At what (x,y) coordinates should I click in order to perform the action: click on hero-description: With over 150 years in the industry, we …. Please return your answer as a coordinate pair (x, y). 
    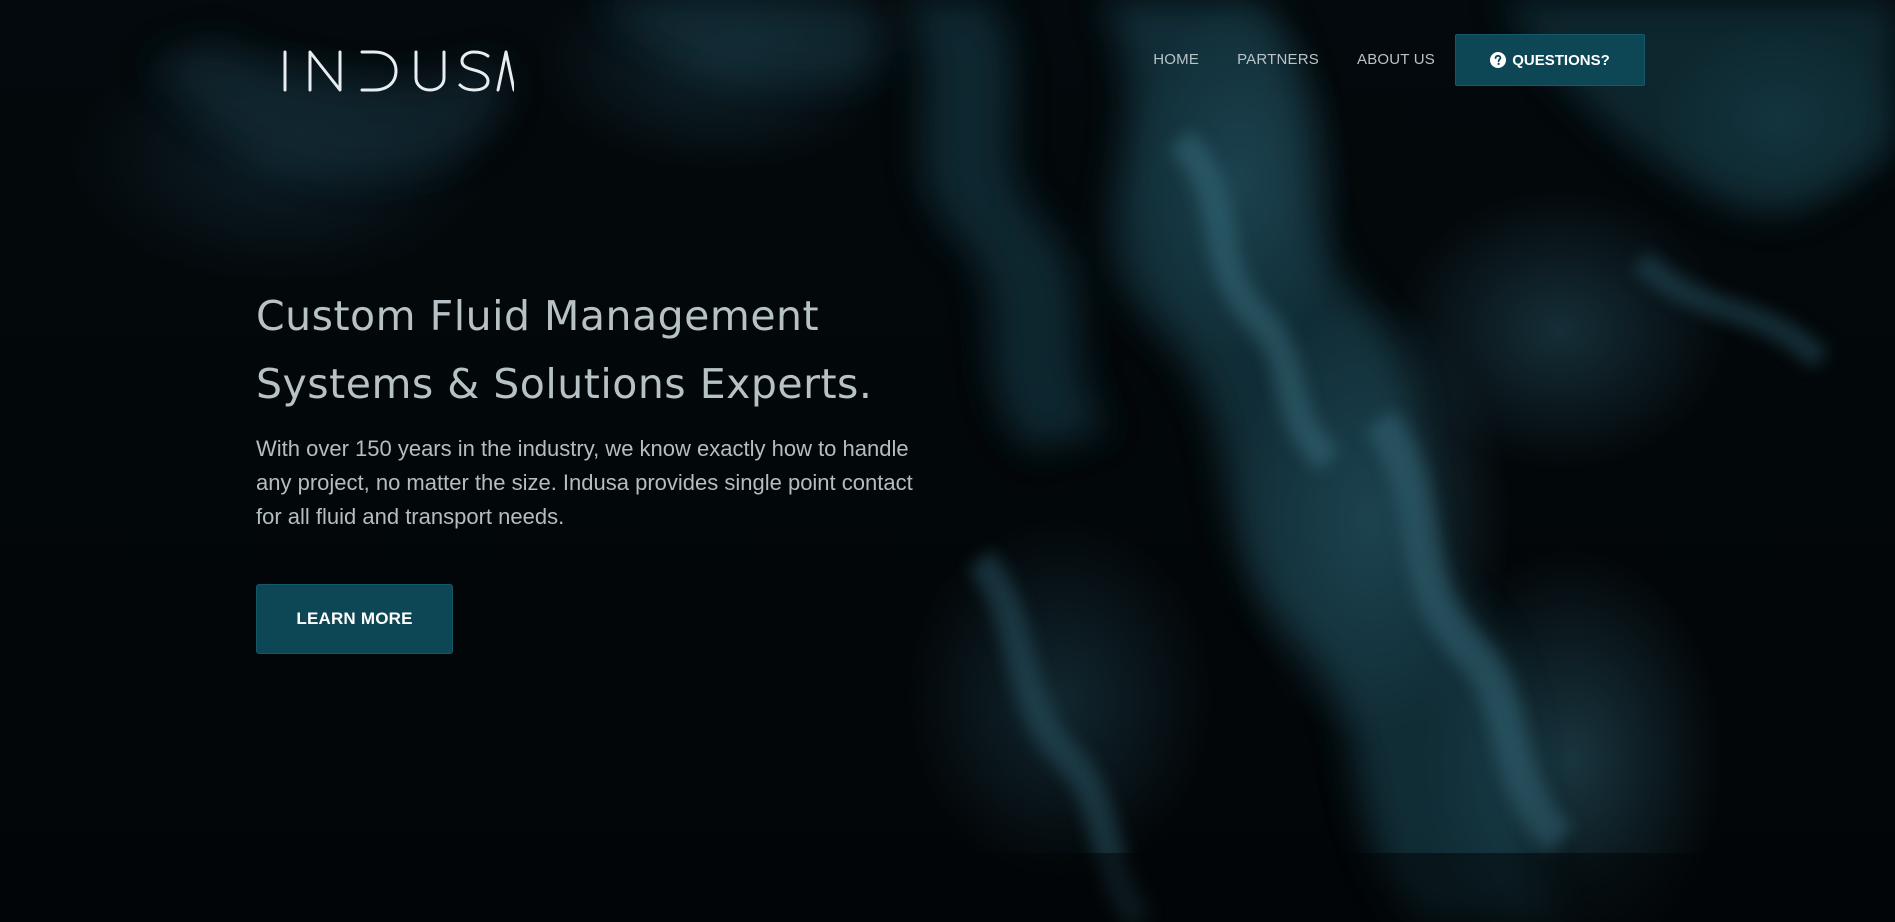
    Looking at the image, I should click on (601, 483).